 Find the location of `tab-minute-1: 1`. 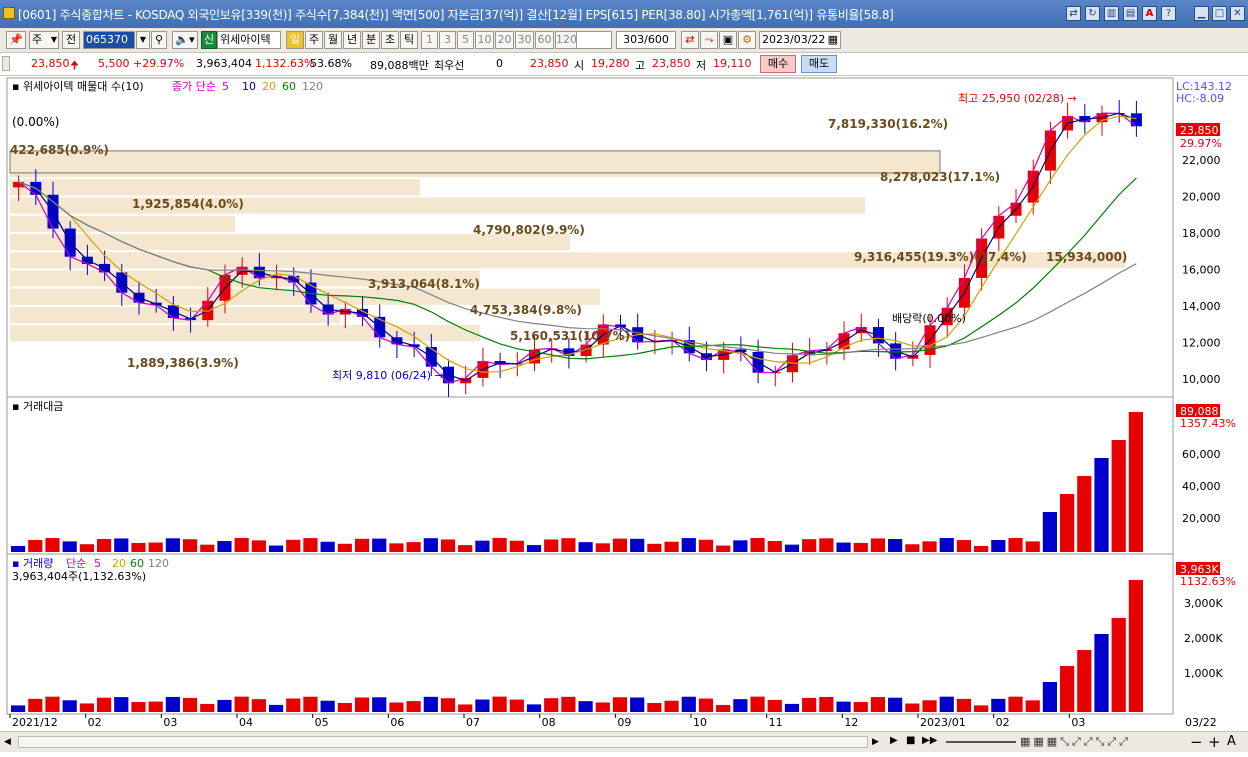

tab-minute-1: 1 is located at coordinates (429, 40).